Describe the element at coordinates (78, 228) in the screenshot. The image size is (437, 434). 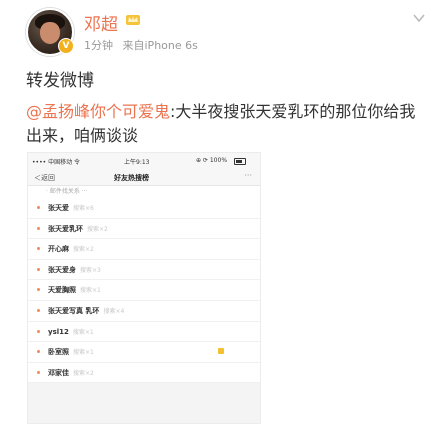
I see `item-name: 张天爱乳环 搜索×2` at that location.